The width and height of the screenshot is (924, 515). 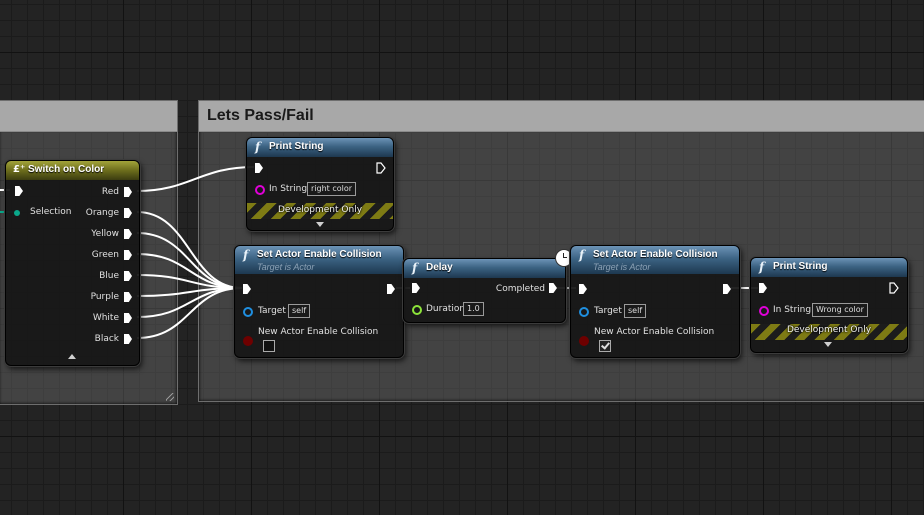 What do you see at coordinates (105, 318) in the screenshot?
I see `output-label-white: White` at bounding box center [105, 318].